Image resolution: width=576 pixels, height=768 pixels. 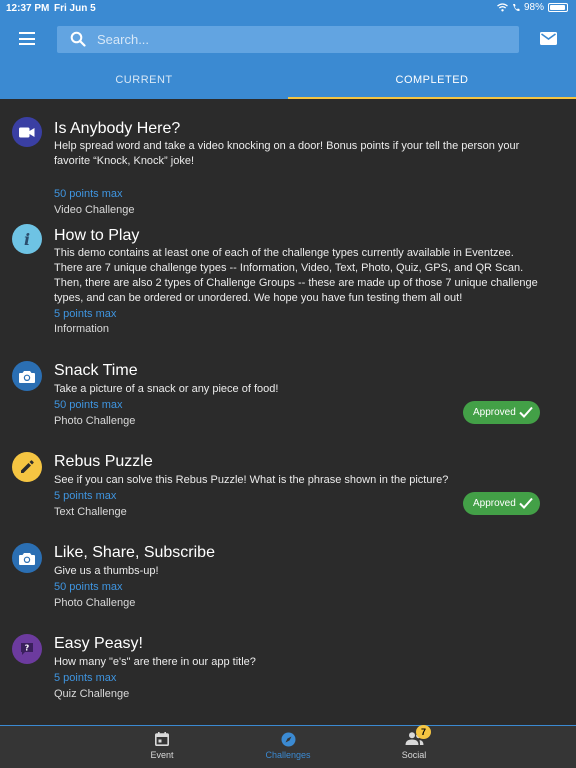 What do you see at coordinates (423, 732) in the screenshot?
I see `notification-badge: 7` at bounding box center [423, 732].